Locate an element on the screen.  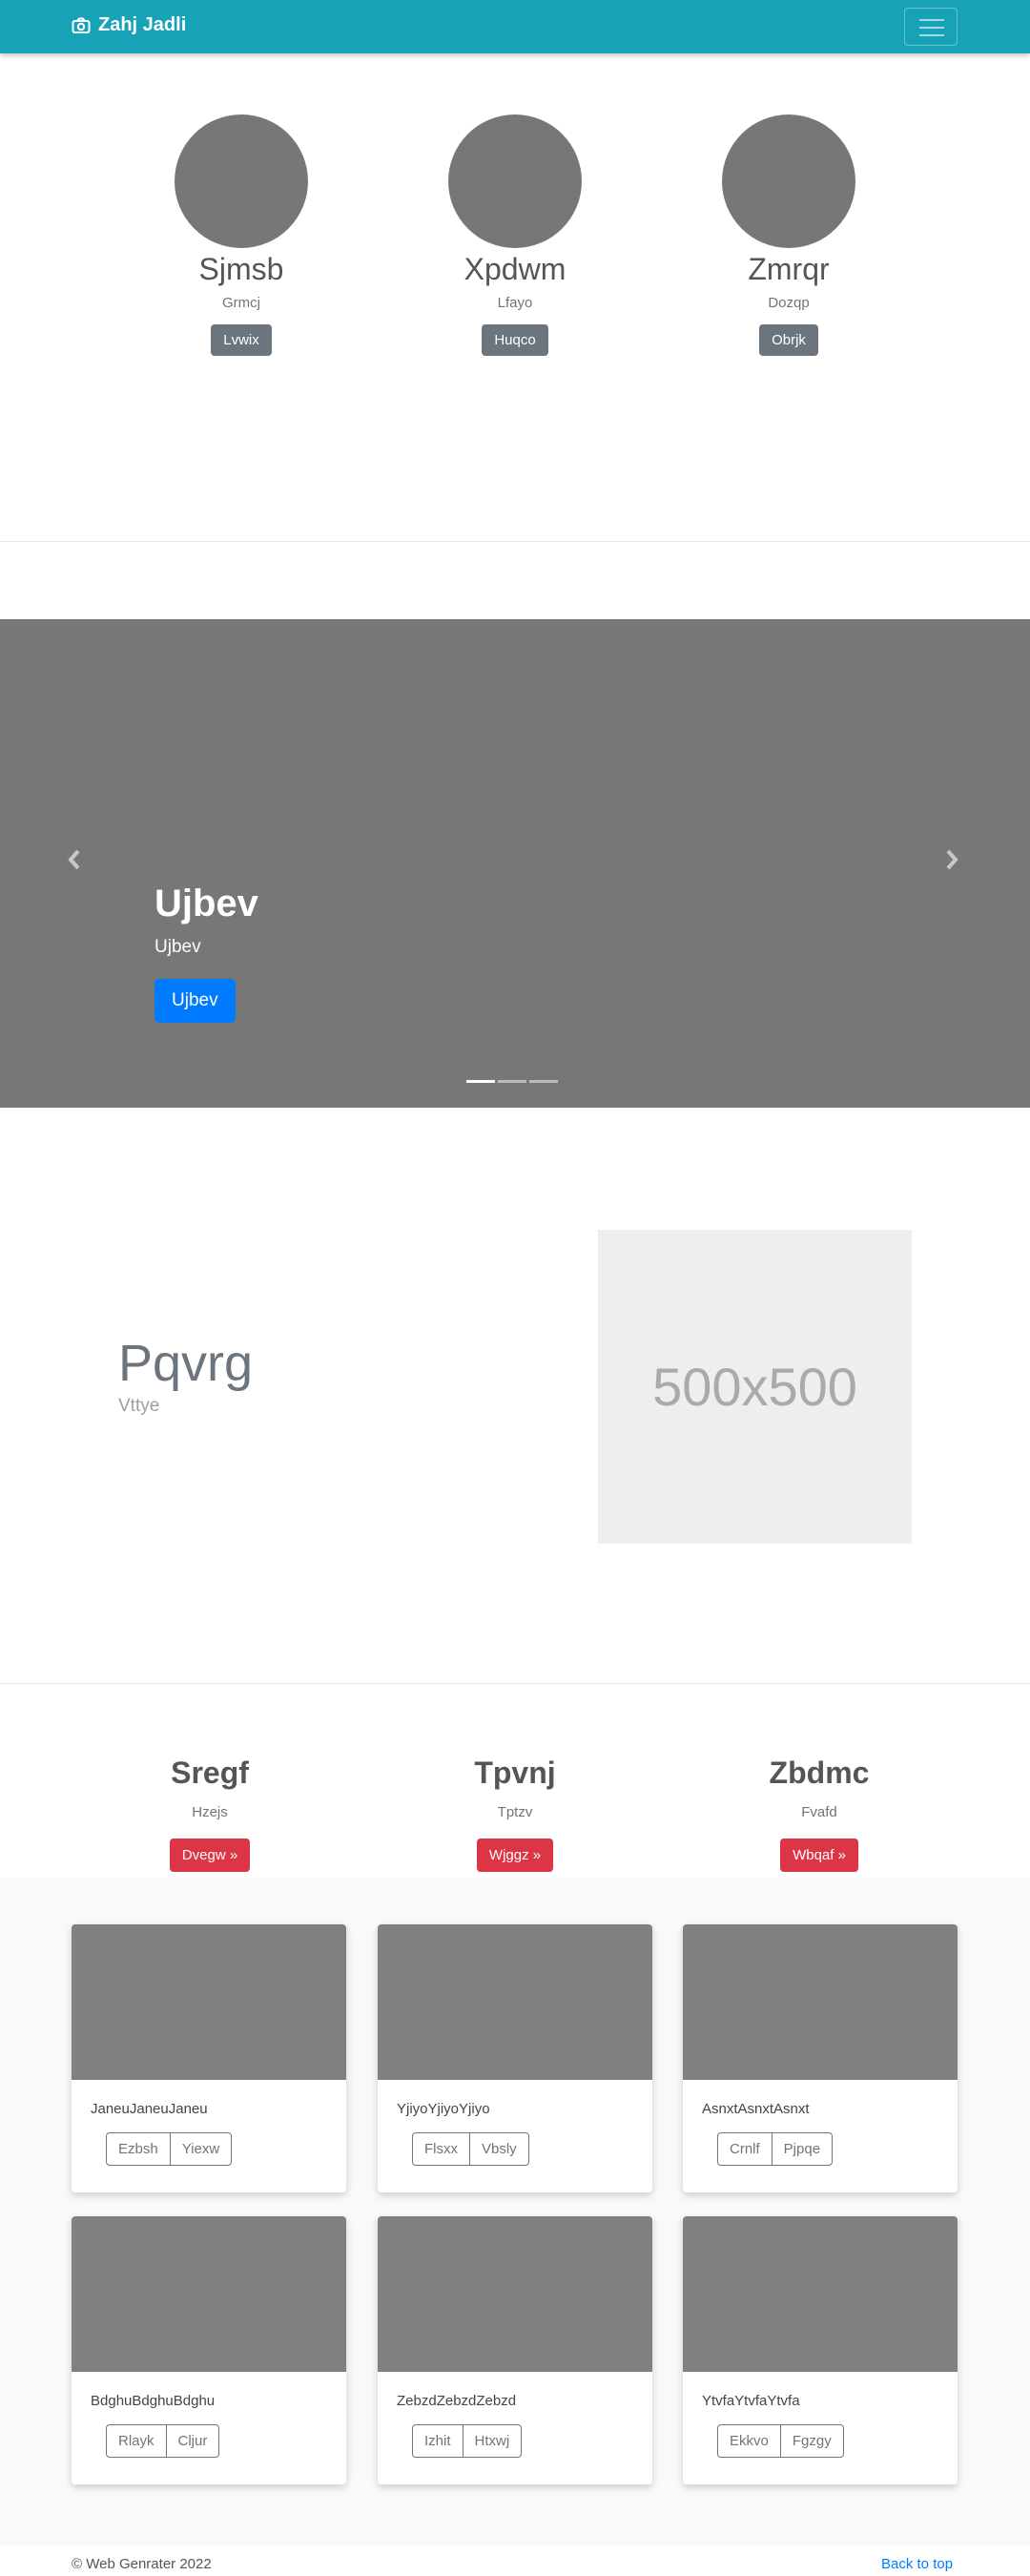
team-member: Zmrqr Dozqp Obrjk is located at coordinates (788, 235).